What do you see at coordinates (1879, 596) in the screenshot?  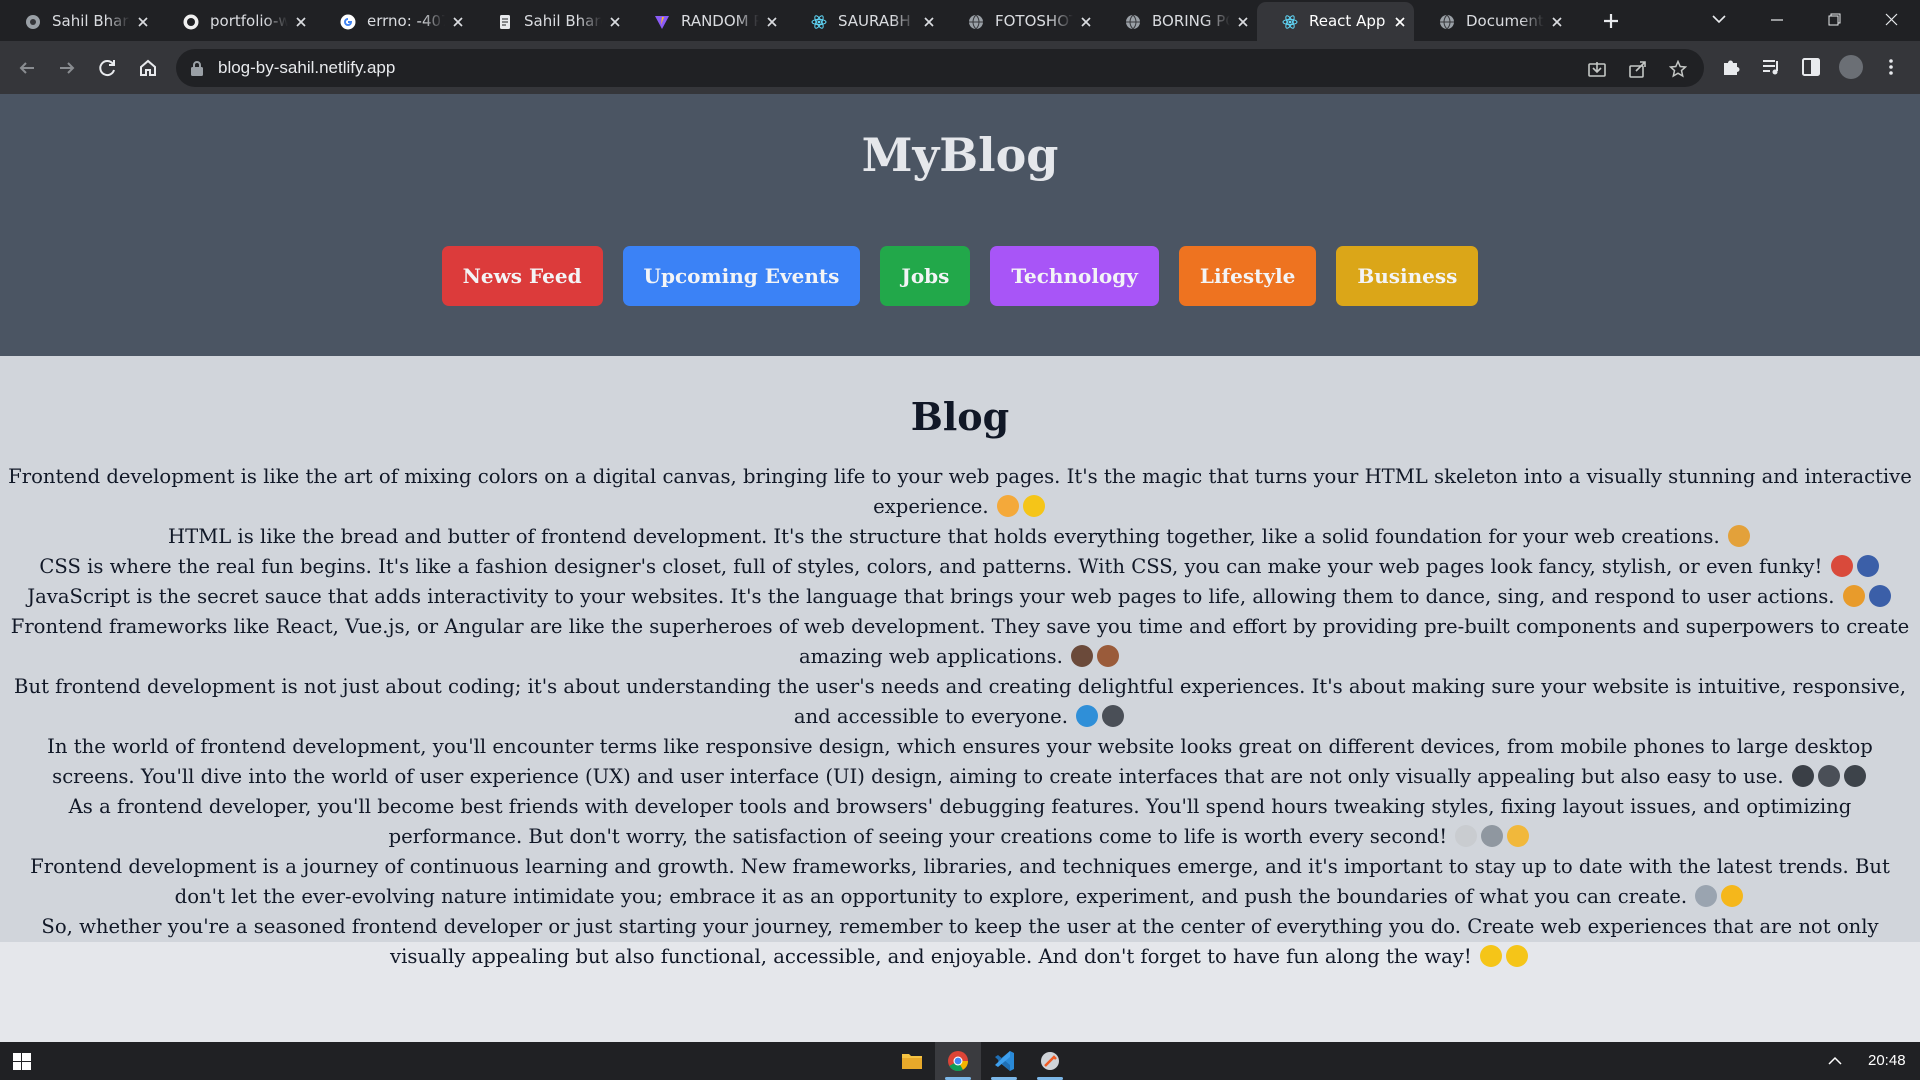 I see `man-dancing-emoji` at bounding box center [1879, 596].